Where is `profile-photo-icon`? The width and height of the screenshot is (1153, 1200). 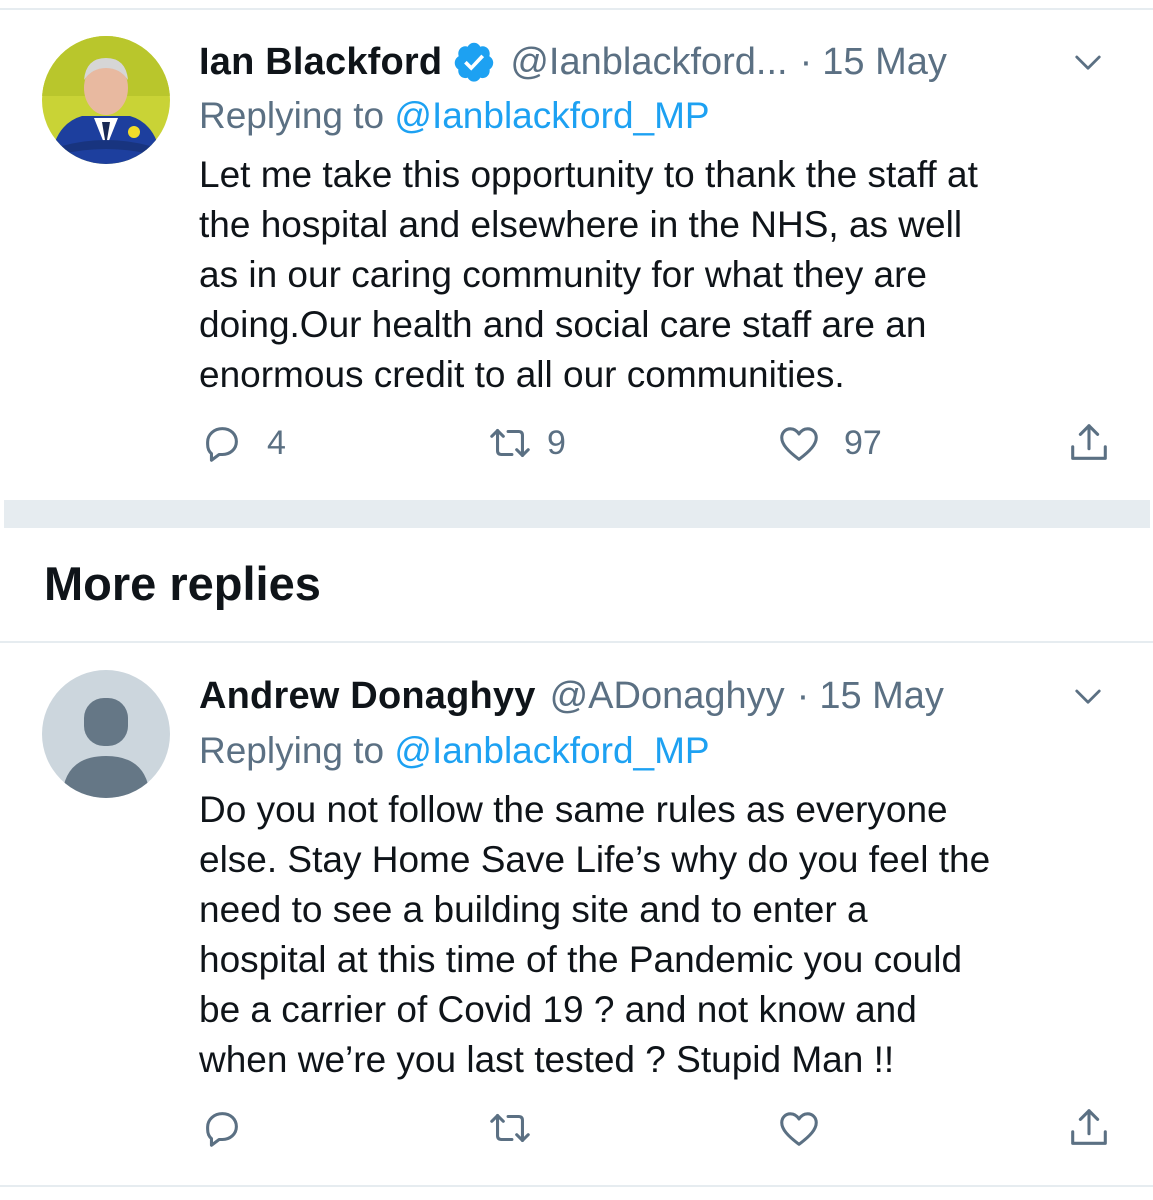 profile-photo-icon is located at coordinates (106, 100).